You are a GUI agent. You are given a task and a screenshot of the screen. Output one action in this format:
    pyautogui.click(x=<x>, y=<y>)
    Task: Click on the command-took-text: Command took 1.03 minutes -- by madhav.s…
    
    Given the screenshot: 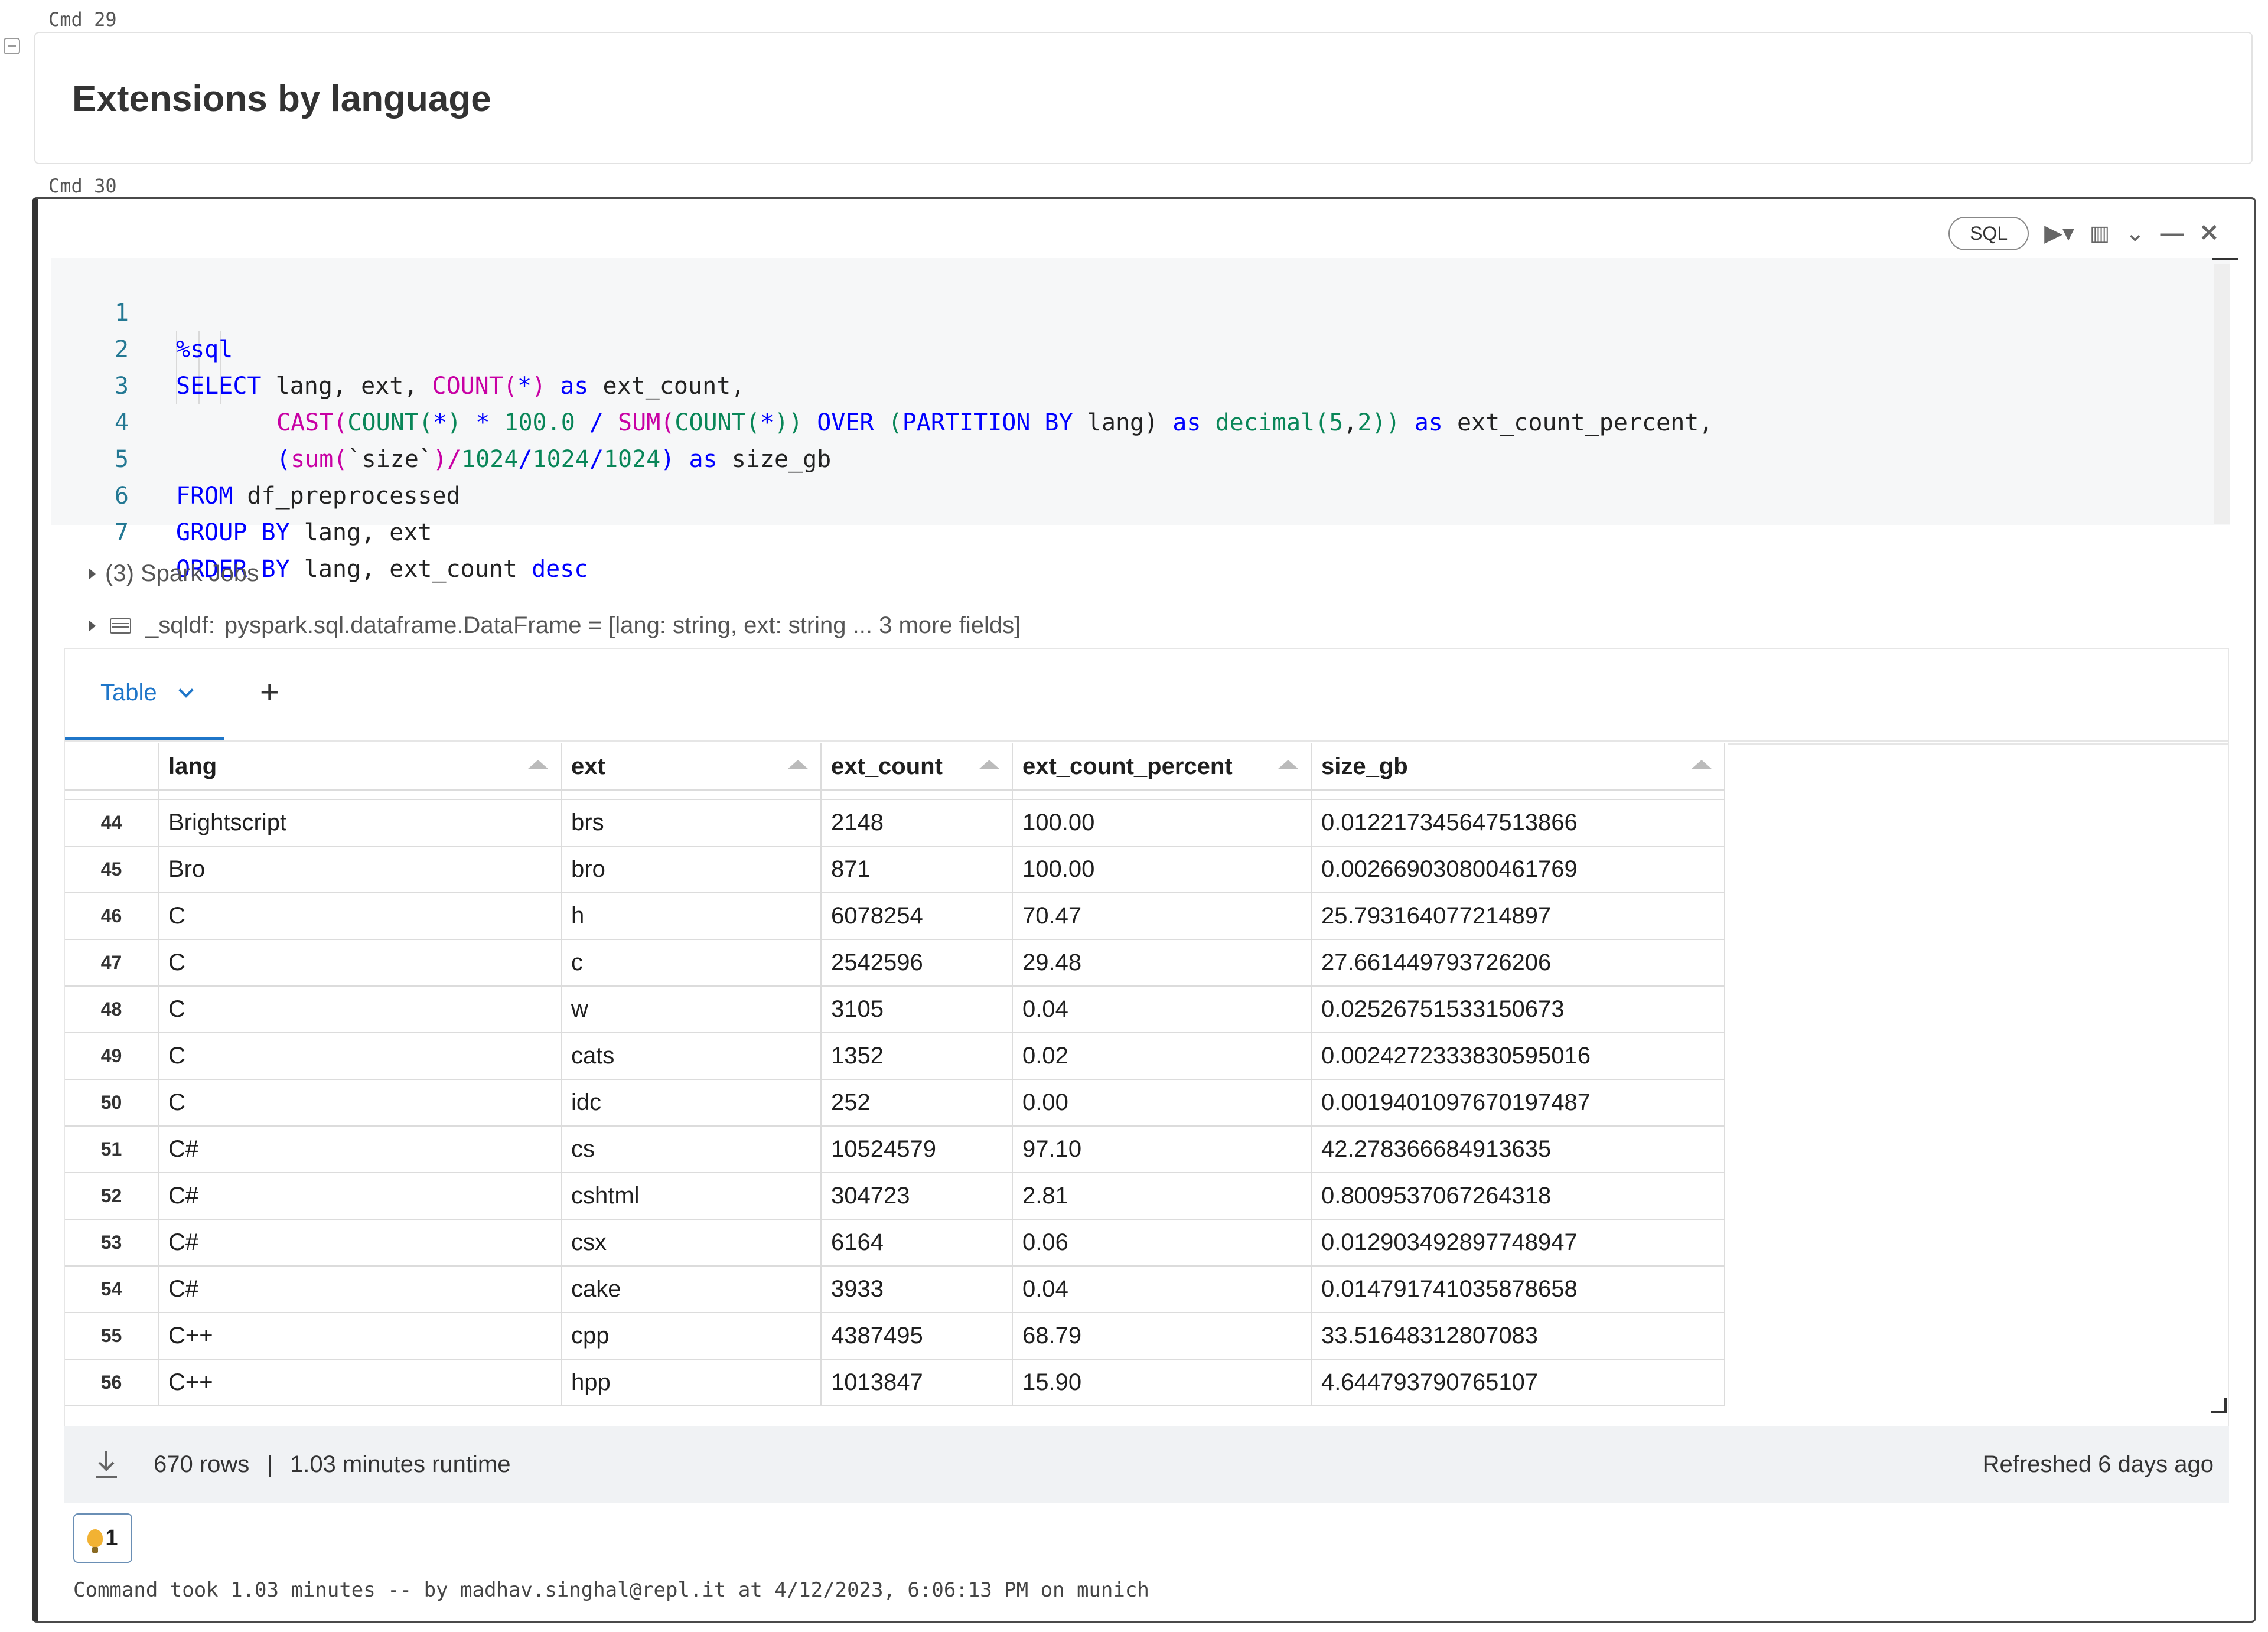 What is the action you would take?
    pyautogui.click(x=611, y=1590)
    